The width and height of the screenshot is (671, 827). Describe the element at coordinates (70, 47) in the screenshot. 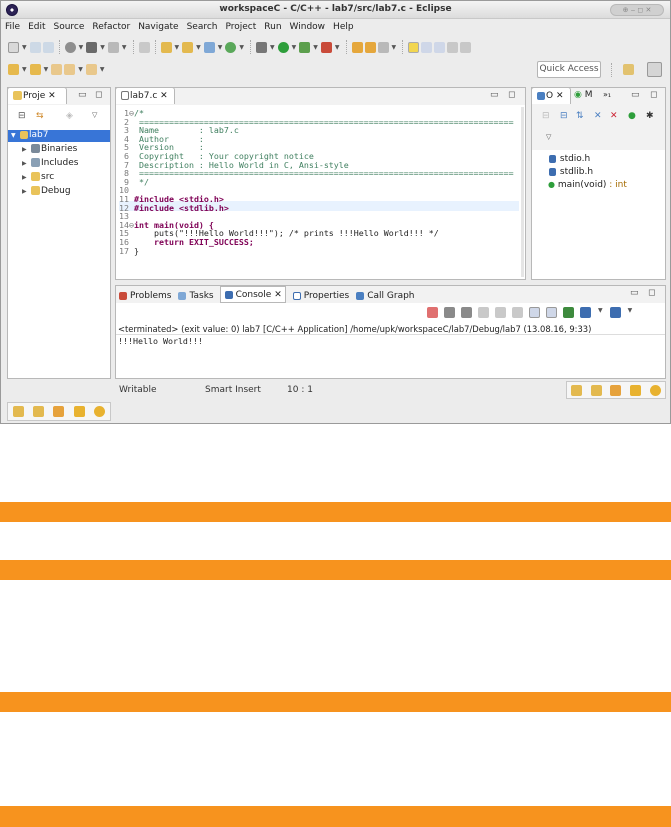

I see `build-config-icon` at that location.